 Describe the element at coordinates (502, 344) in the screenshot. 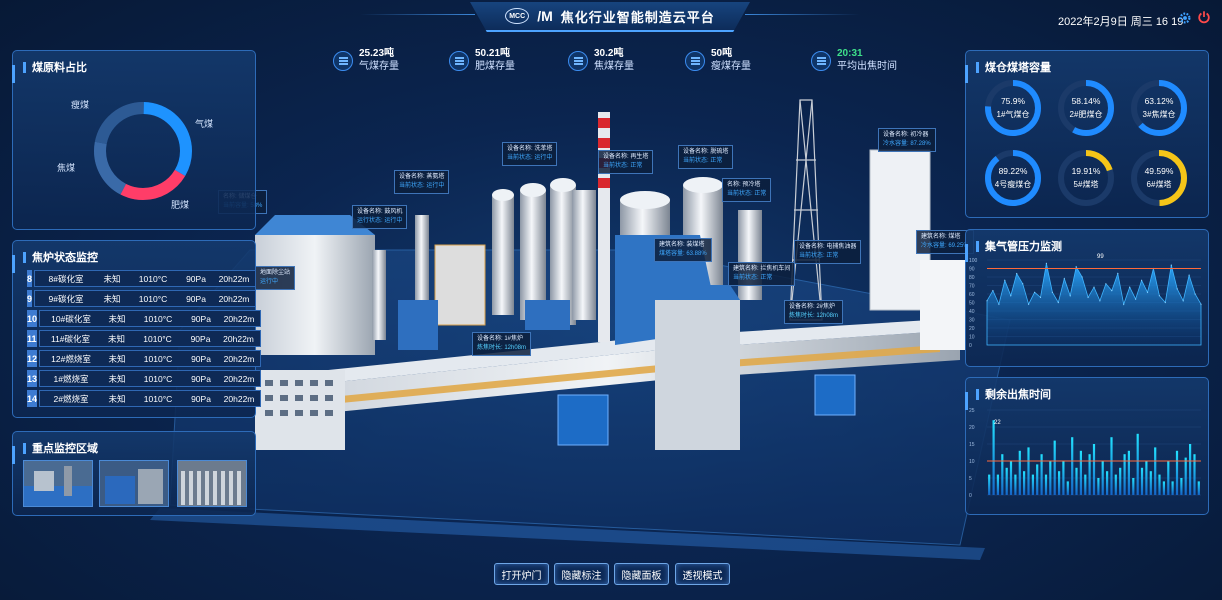

I see `plant-tag: 设备名称: 1#焦炉 炼焦时长: 12h08m` at that location.